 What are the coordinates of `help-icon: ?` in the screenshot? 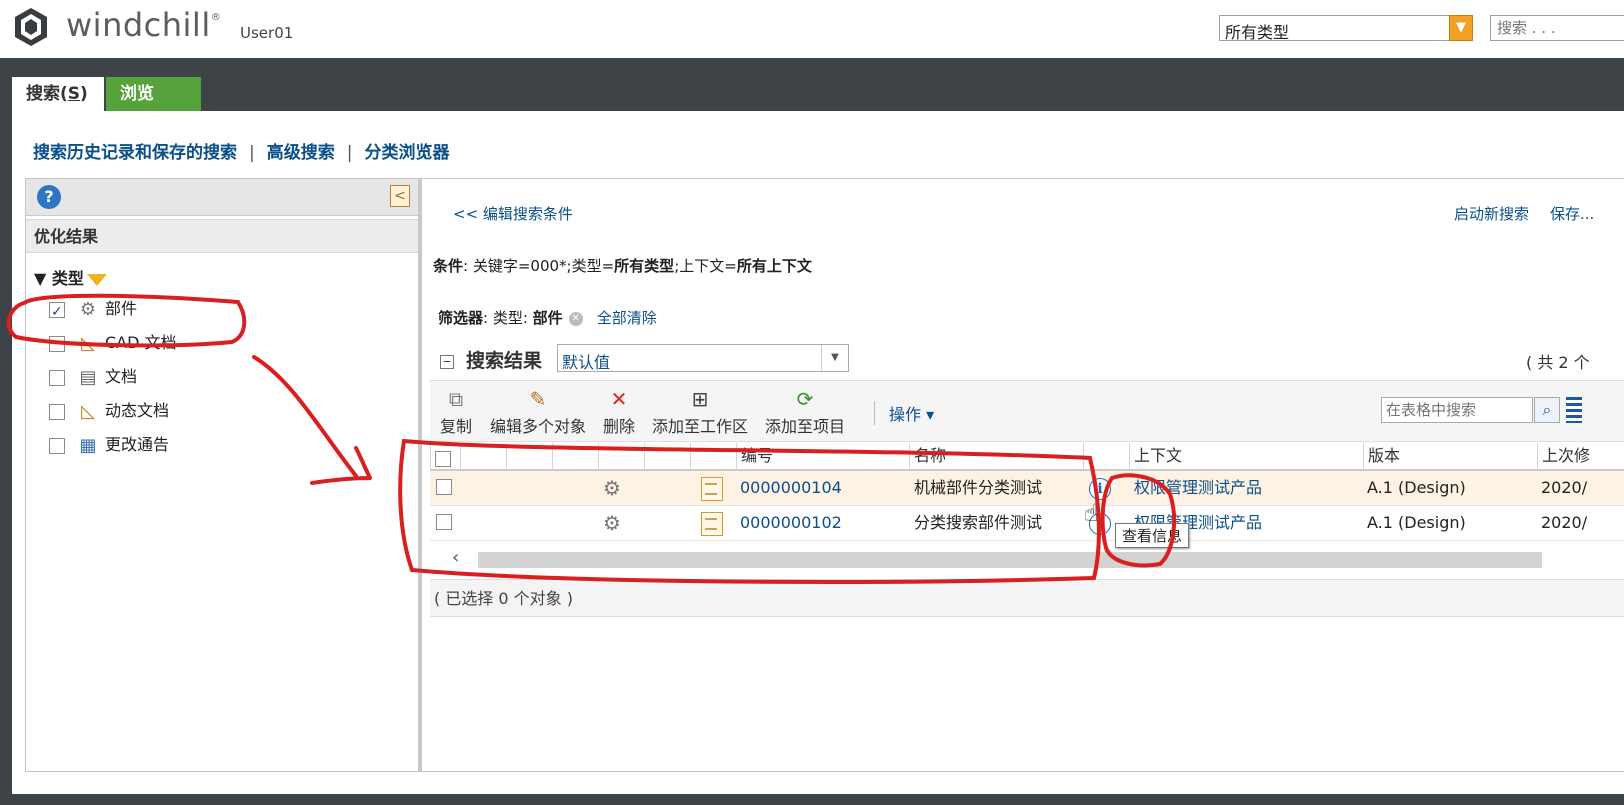 It's located at (49, 197).